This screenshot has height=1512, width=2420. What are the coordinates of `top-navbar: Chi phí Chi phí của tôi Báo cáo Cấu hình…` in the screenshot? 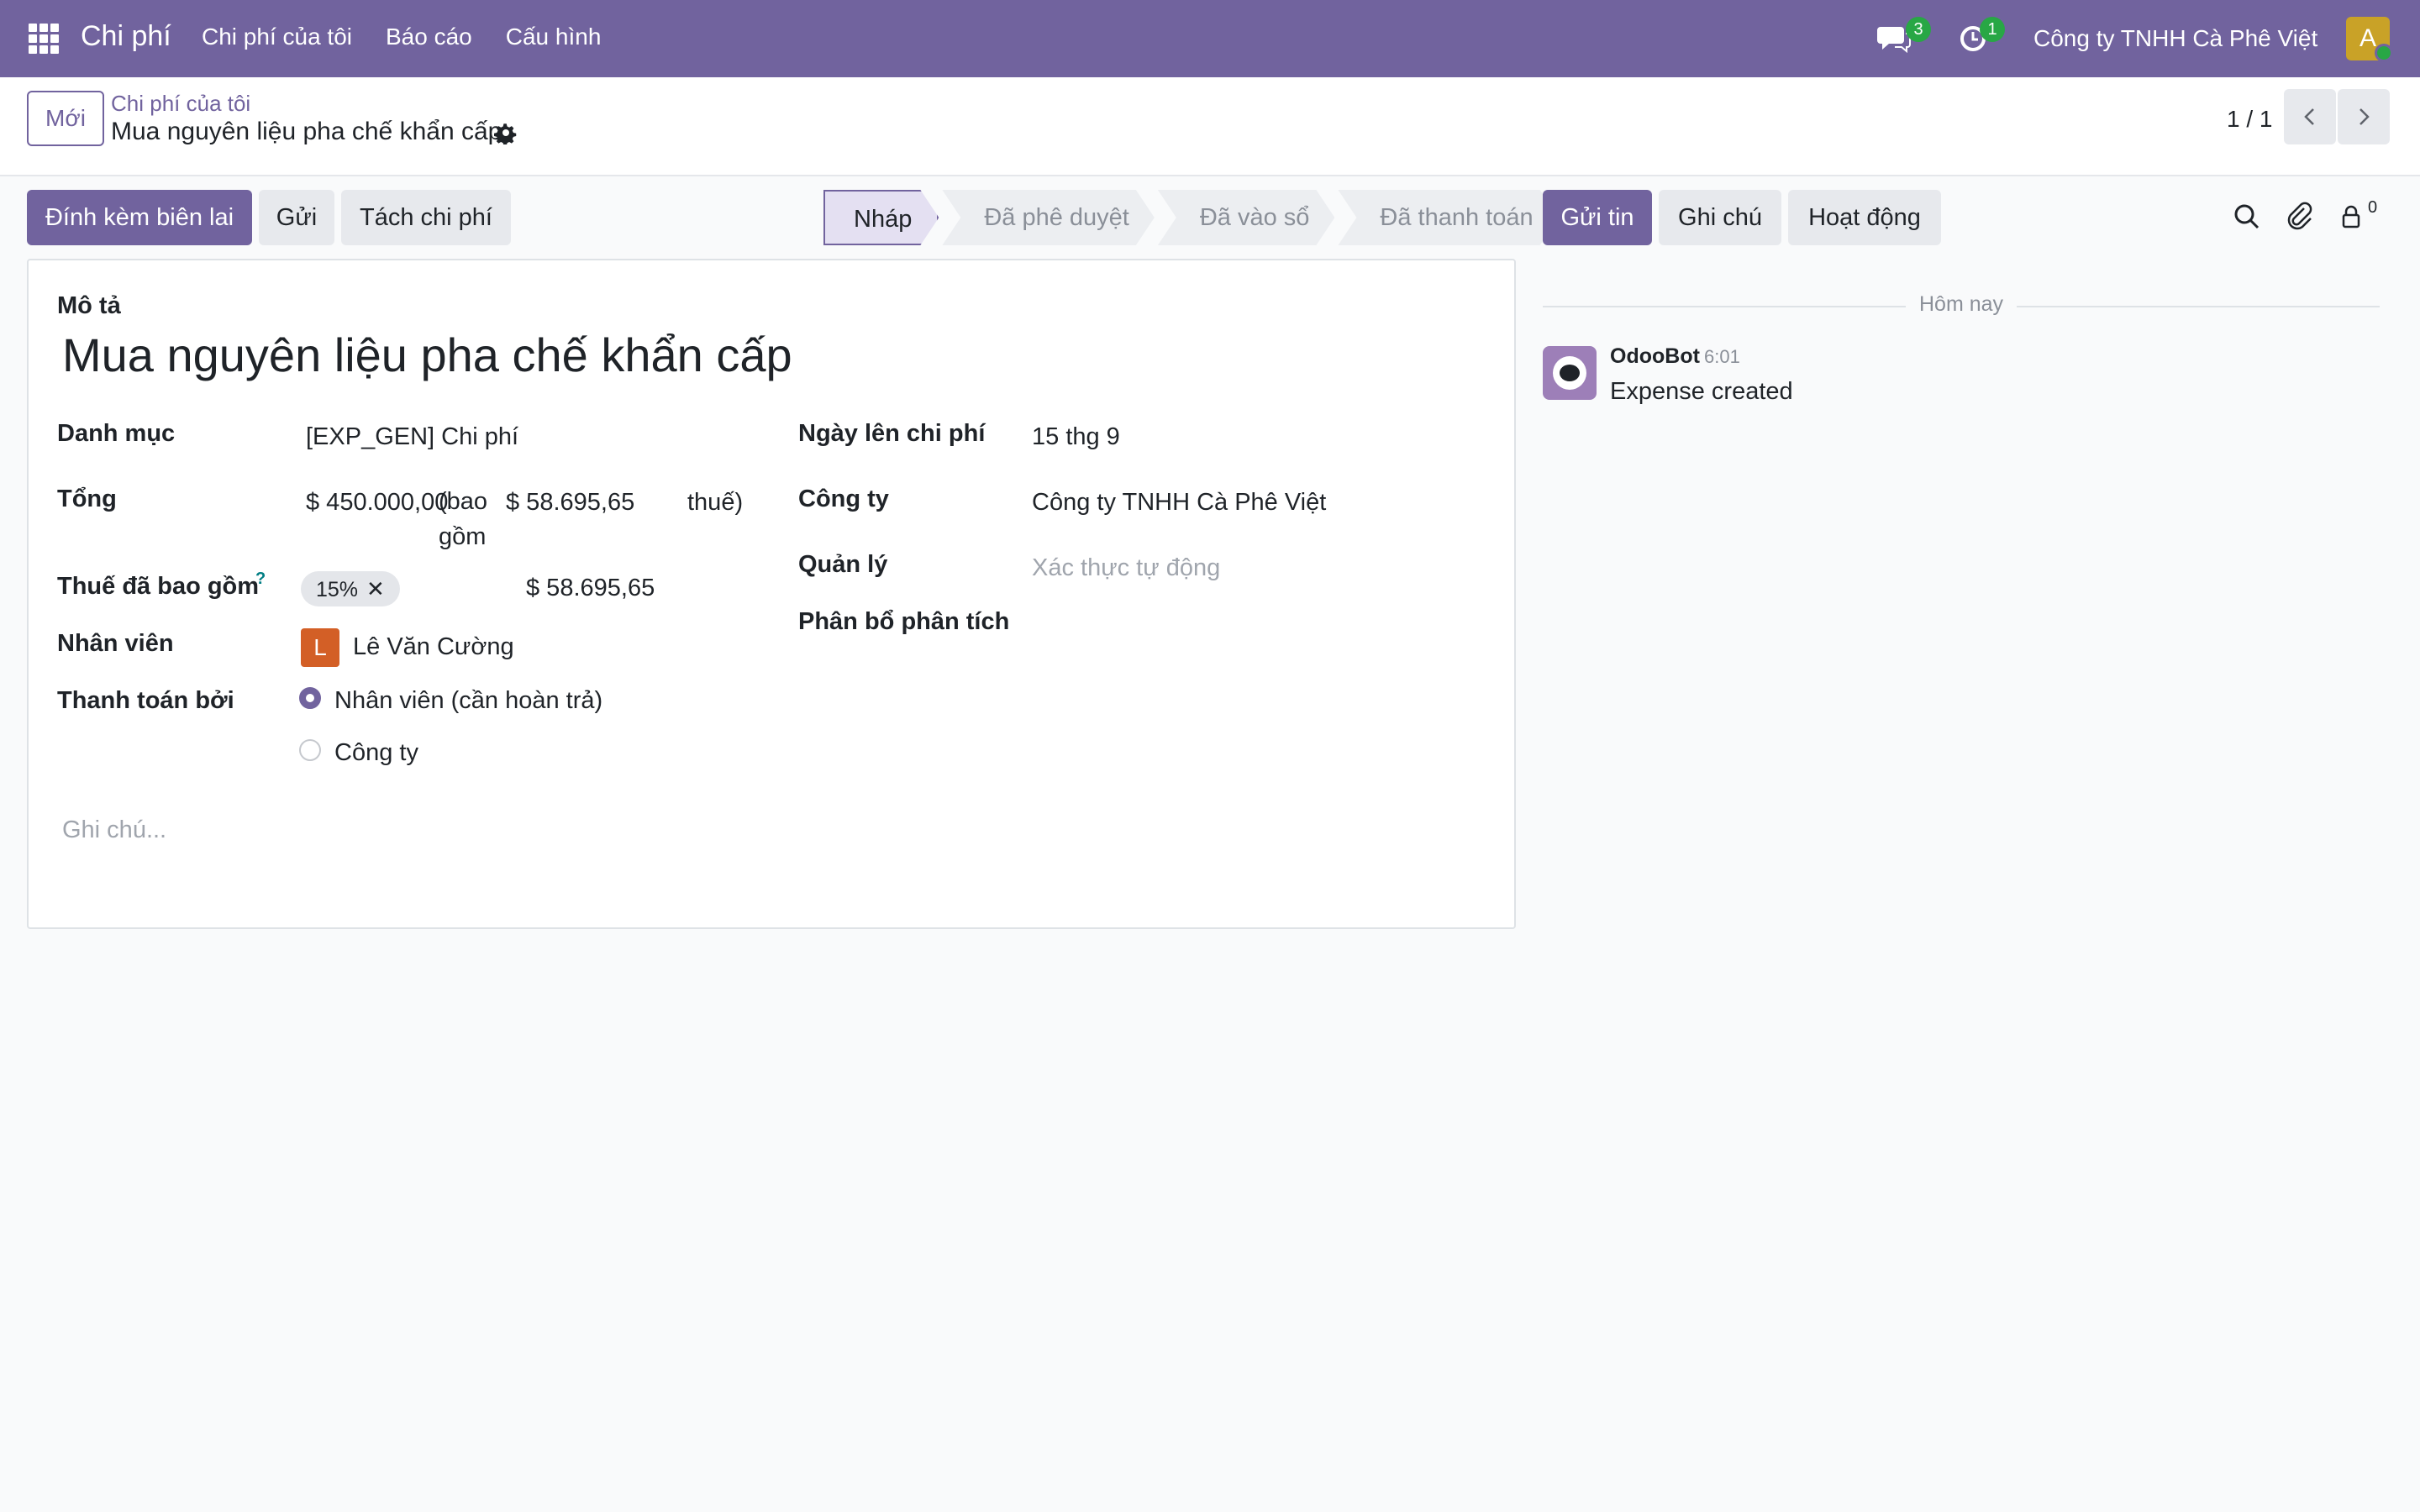 It's located at (1210, 38).